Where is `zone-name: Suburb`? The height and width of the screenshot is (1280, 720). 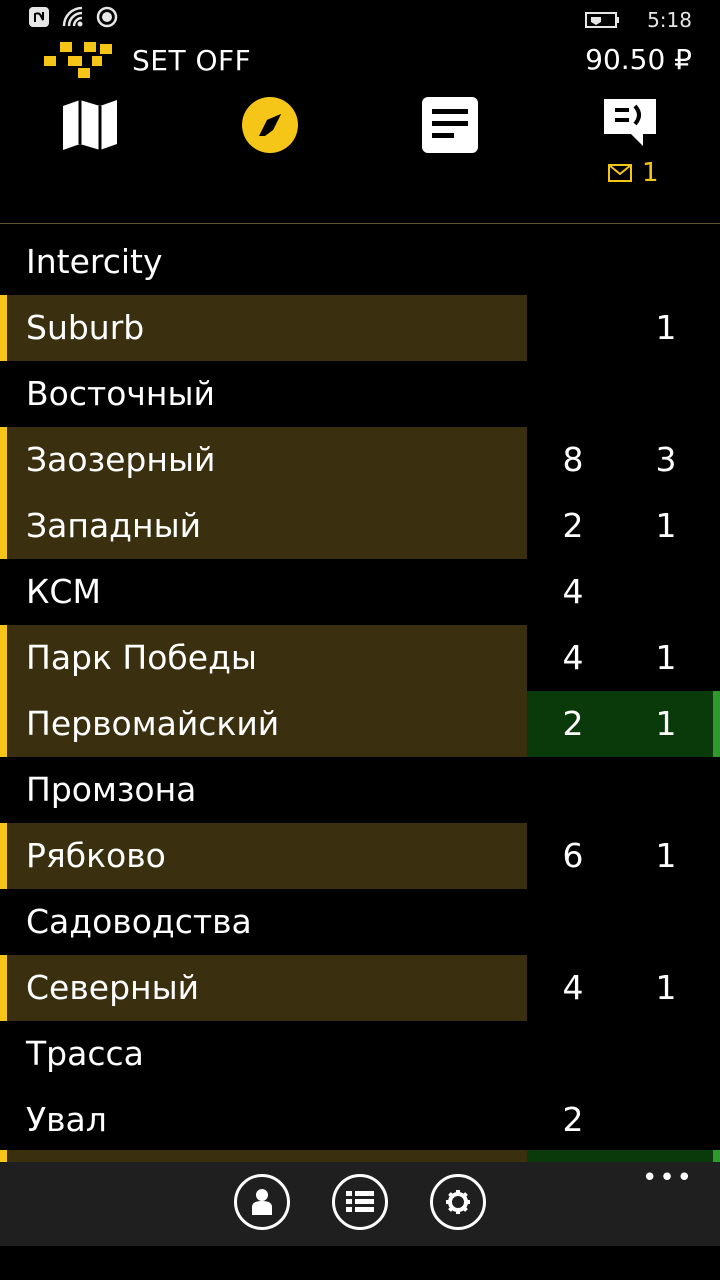 zone-name: Suburb is located at coordinates (85, 327).